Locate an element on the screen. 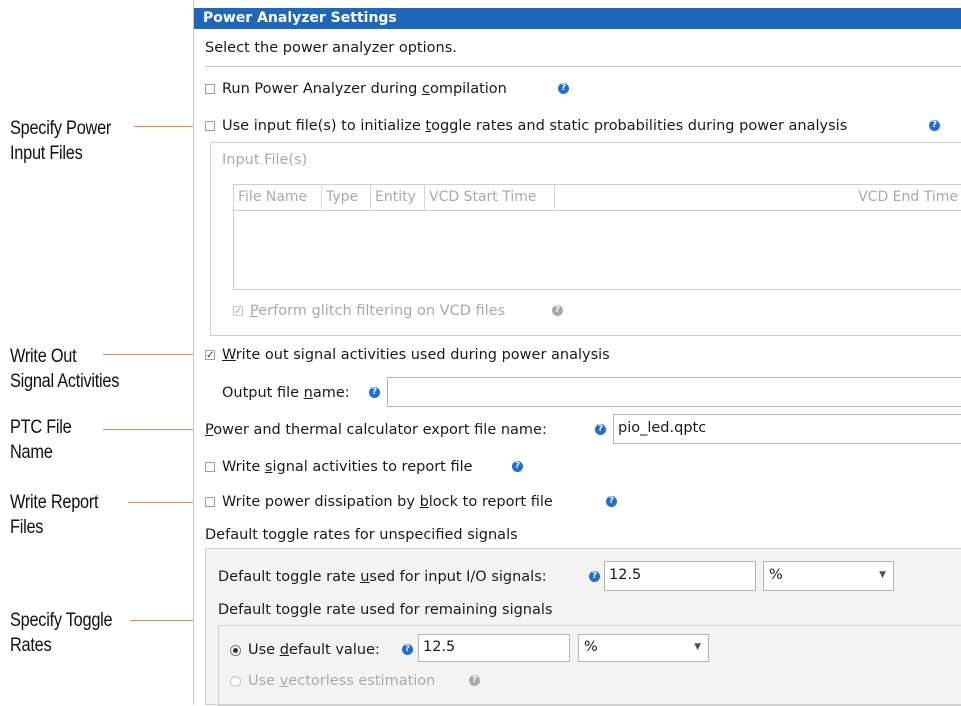  column-header: File Name is located at coordinates (278, 197).